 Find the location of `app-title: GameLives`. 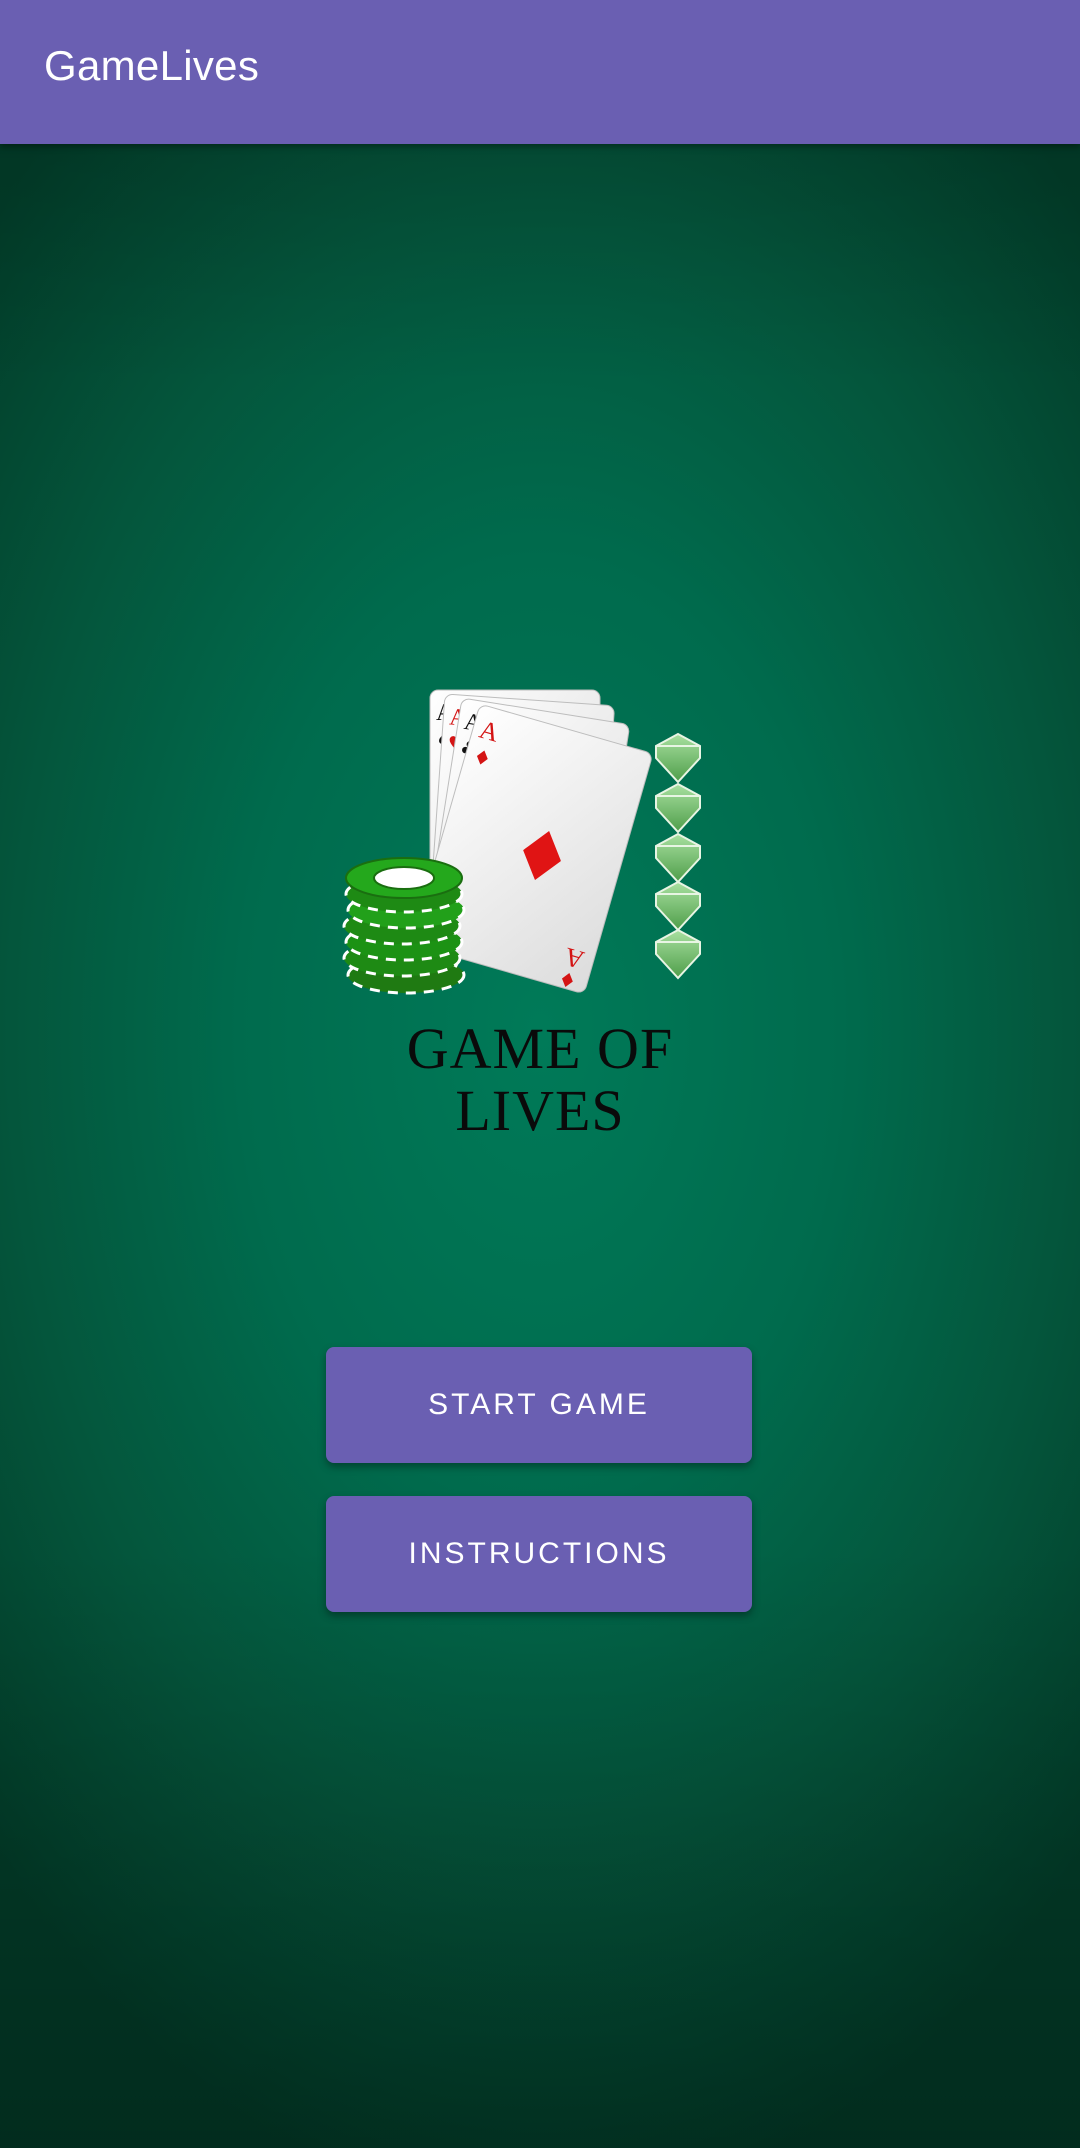

app-title: GameLives is located at coordinates (152, 65).